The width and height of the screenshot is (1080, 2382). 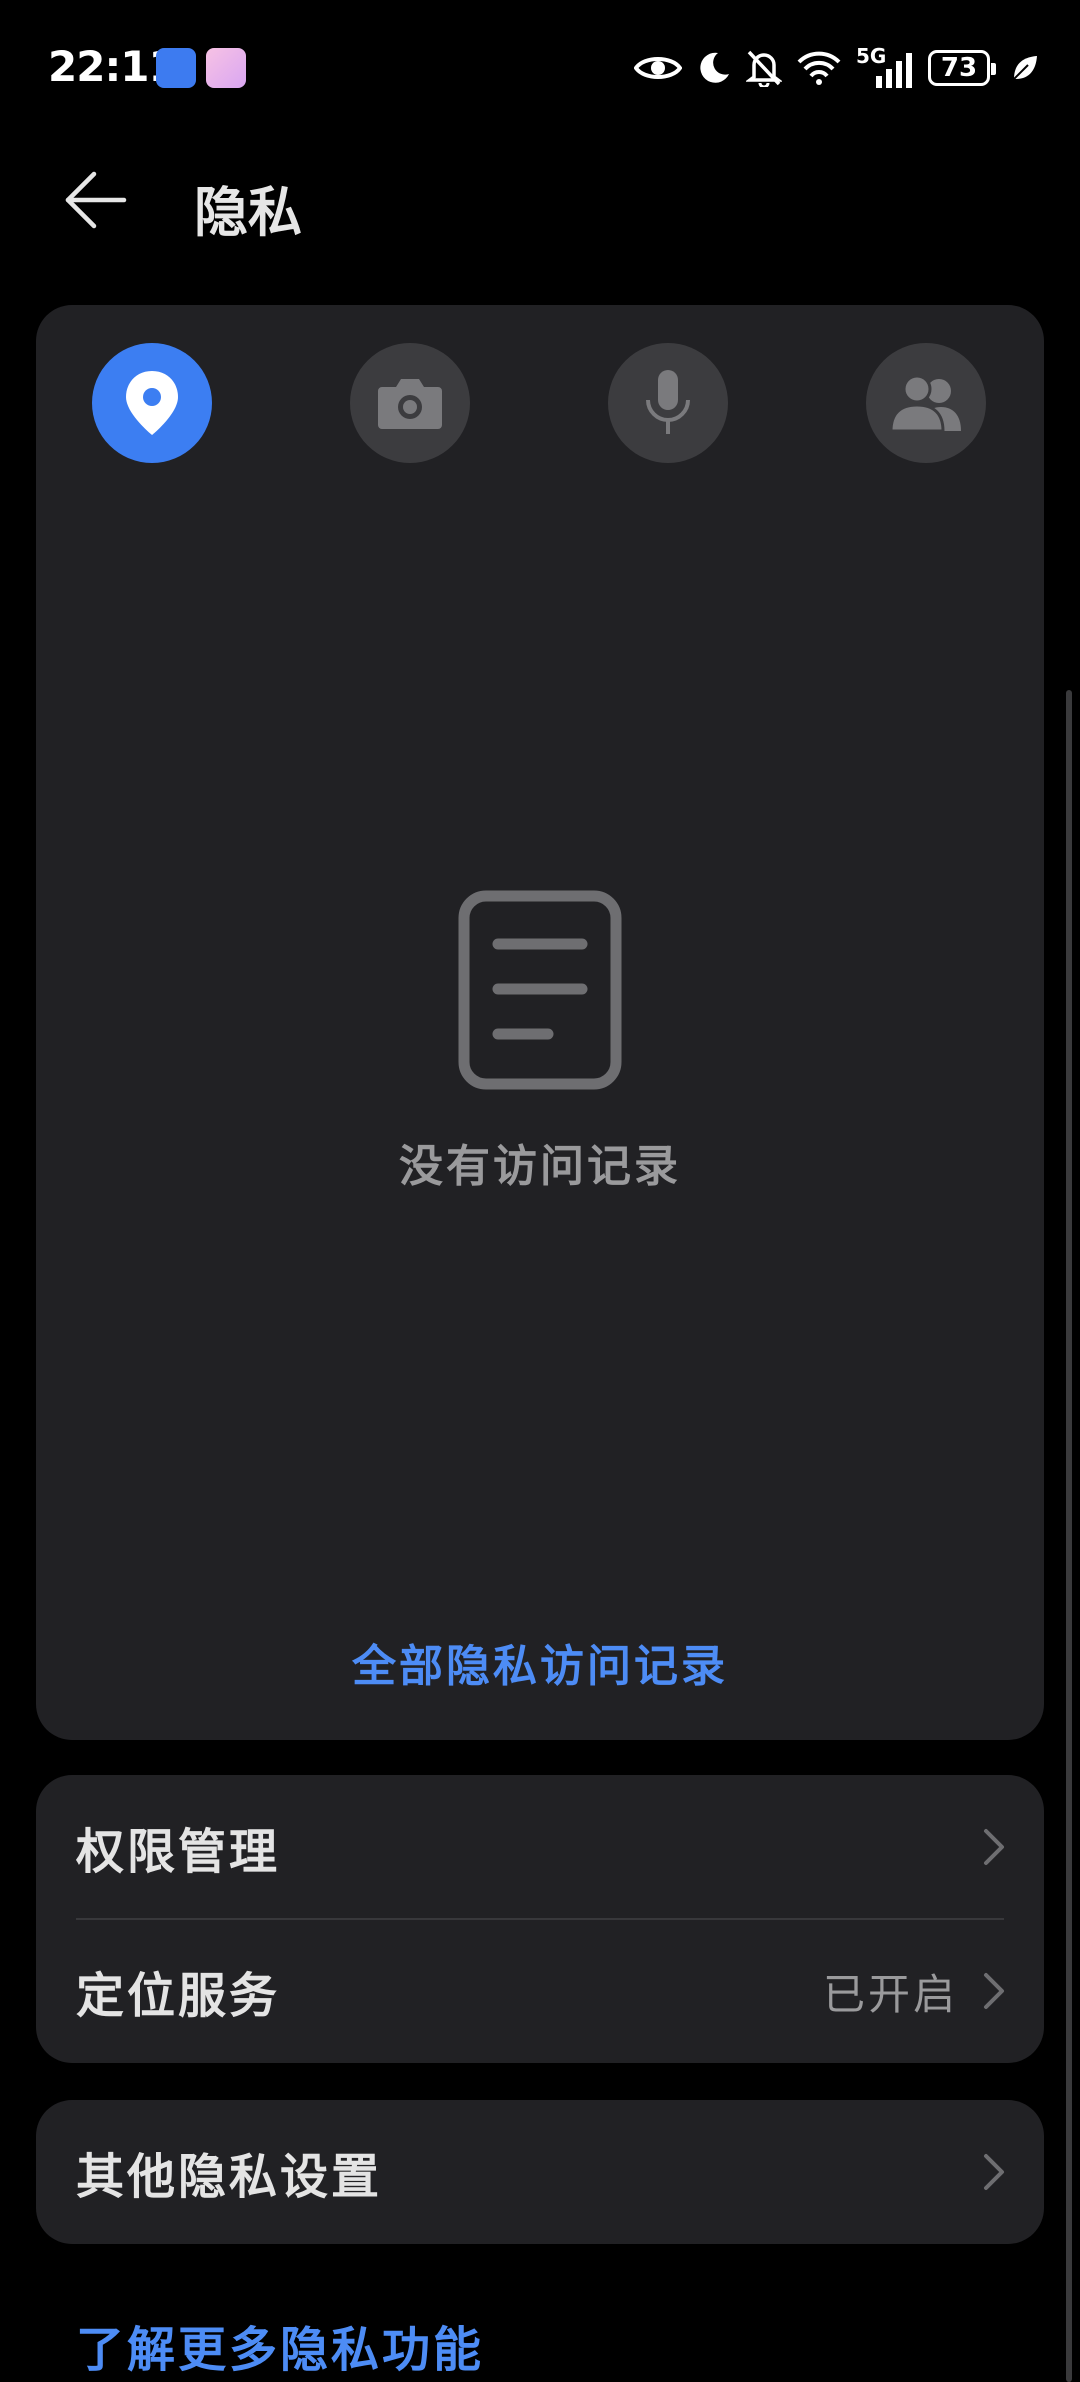 I want to click on scrollbar, so click(x=1069, y=1536).